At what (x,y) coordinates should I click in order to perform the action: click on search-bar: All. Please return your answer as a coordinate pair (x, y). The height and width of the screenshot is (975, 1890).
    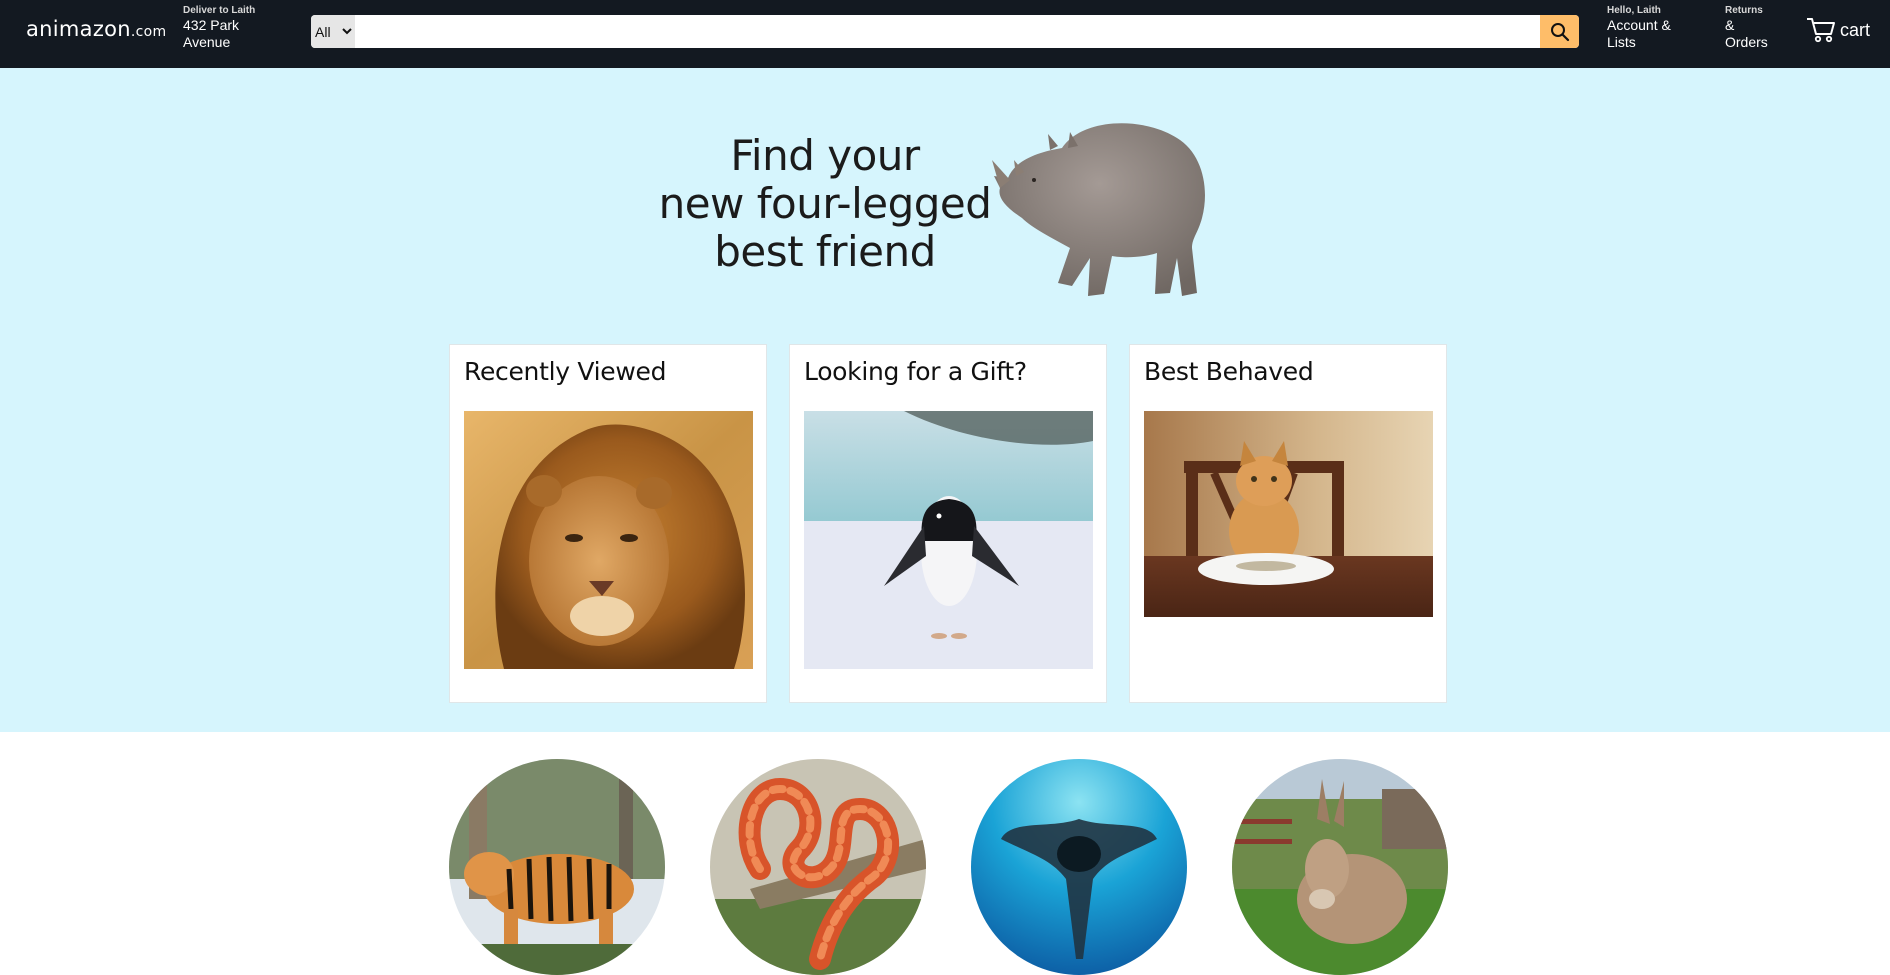
    Looking at the image, I should click on (945, 31).